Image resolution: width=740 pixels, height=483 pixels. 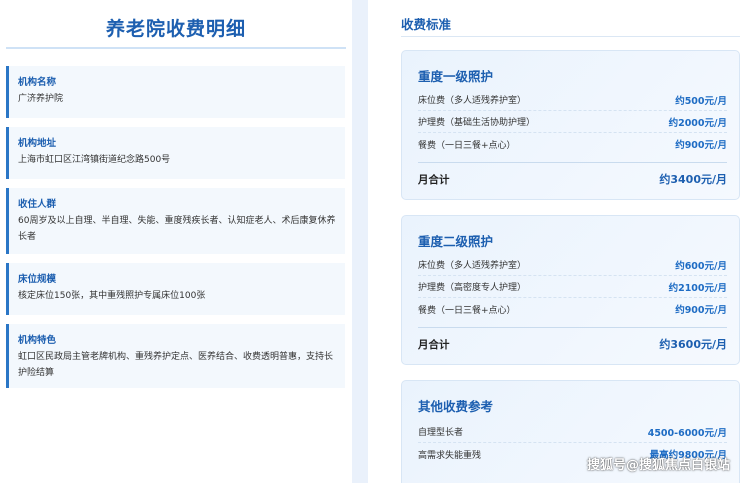 What do you see at coordinates (572, 179) in the screenshot?
I see `fee-total-row: 月合计 约3400元/月` at bounding box center [572, 179].